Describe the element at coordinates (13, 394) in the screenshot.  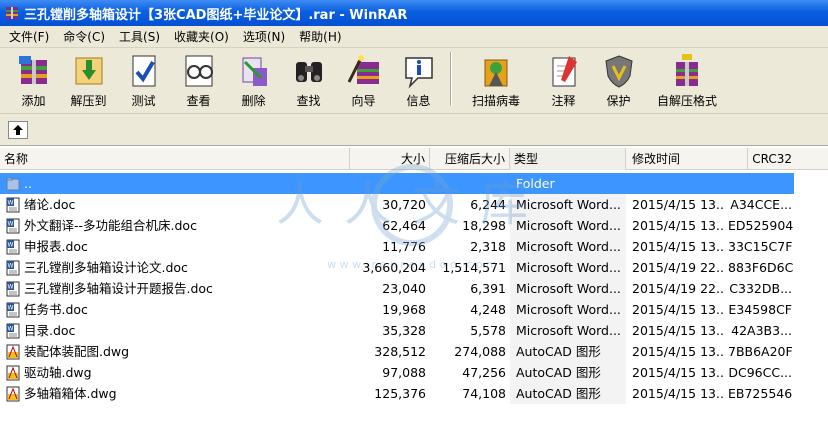
I see `autocad-file-icon` at that location.